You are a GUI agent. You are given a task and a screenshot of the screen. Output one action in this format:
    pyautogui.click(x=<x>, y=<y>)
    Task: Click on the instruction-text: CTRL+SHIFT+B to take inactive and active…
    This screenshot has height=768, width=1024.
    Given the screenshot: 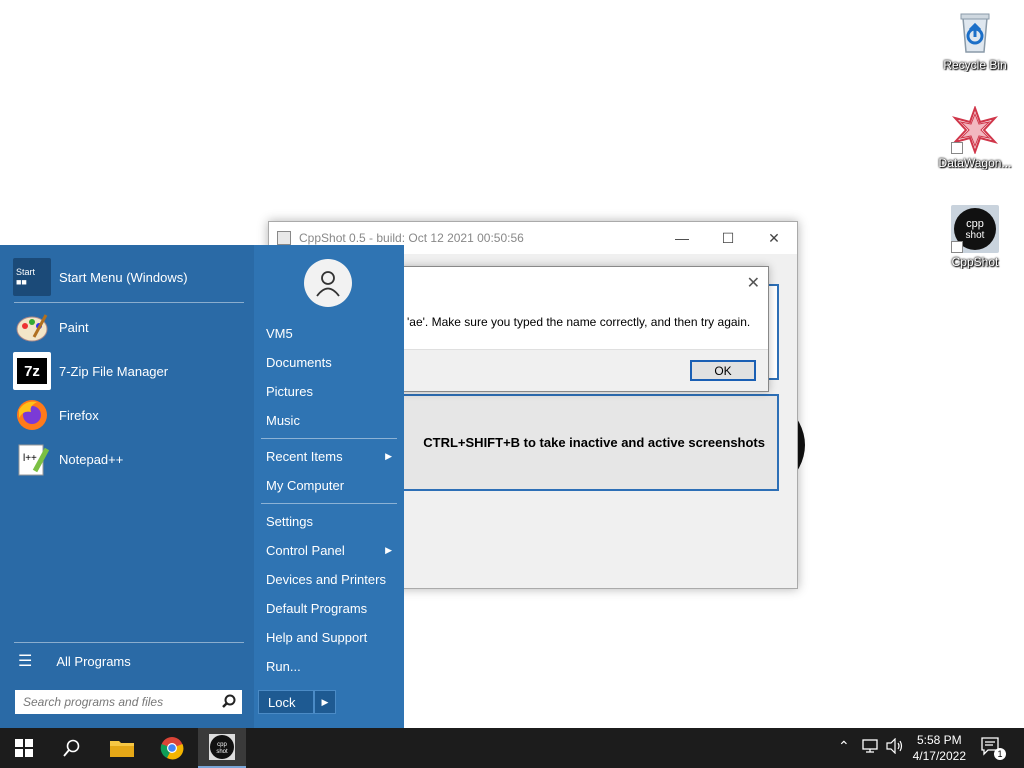 What is the action you would take?
    pyautogui.click(x=594, y=442)
    